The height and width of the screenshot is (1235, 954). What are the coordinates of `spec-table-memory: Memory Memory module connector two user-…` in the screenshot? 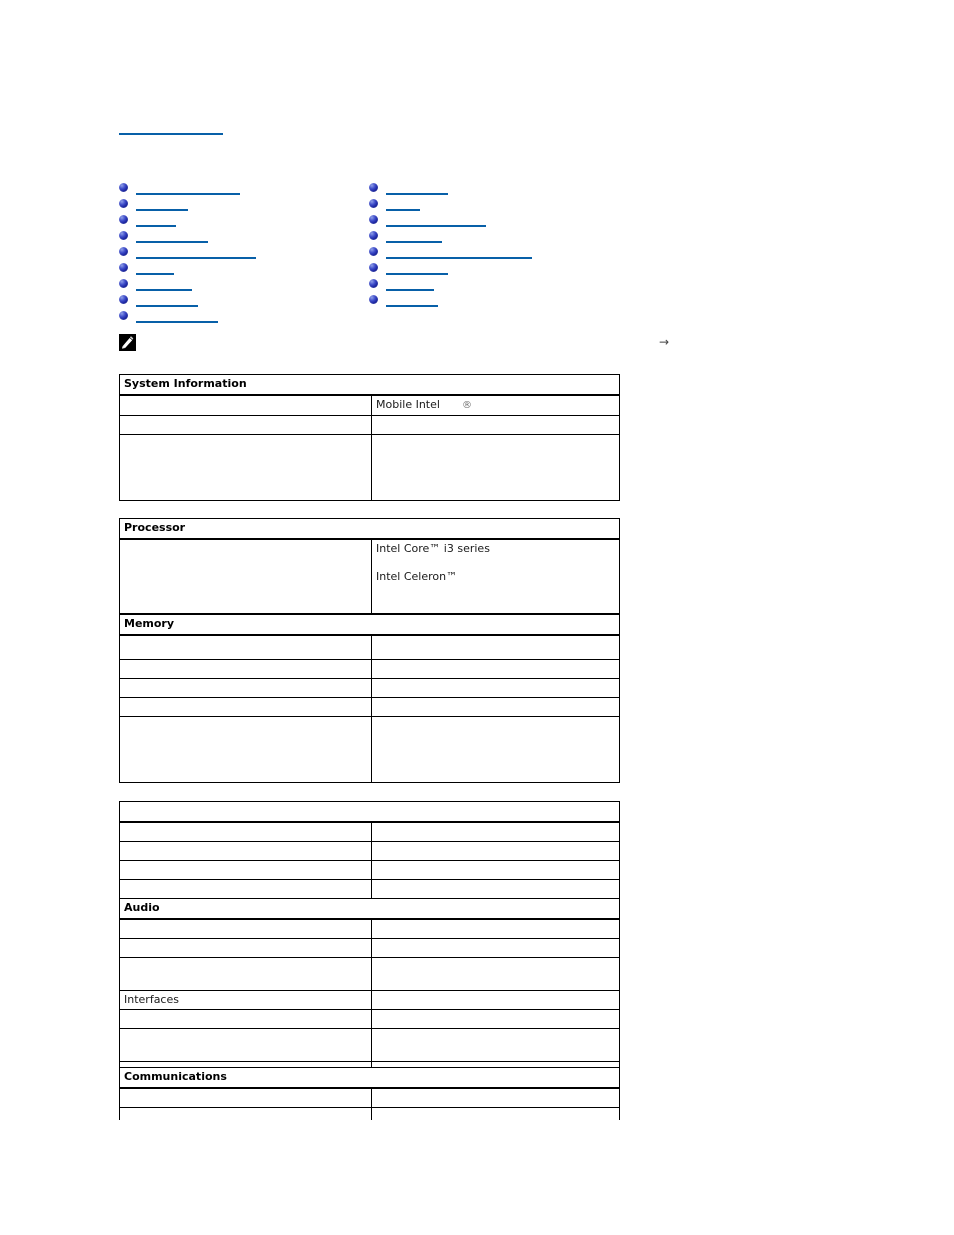 It's located at (369, 698).